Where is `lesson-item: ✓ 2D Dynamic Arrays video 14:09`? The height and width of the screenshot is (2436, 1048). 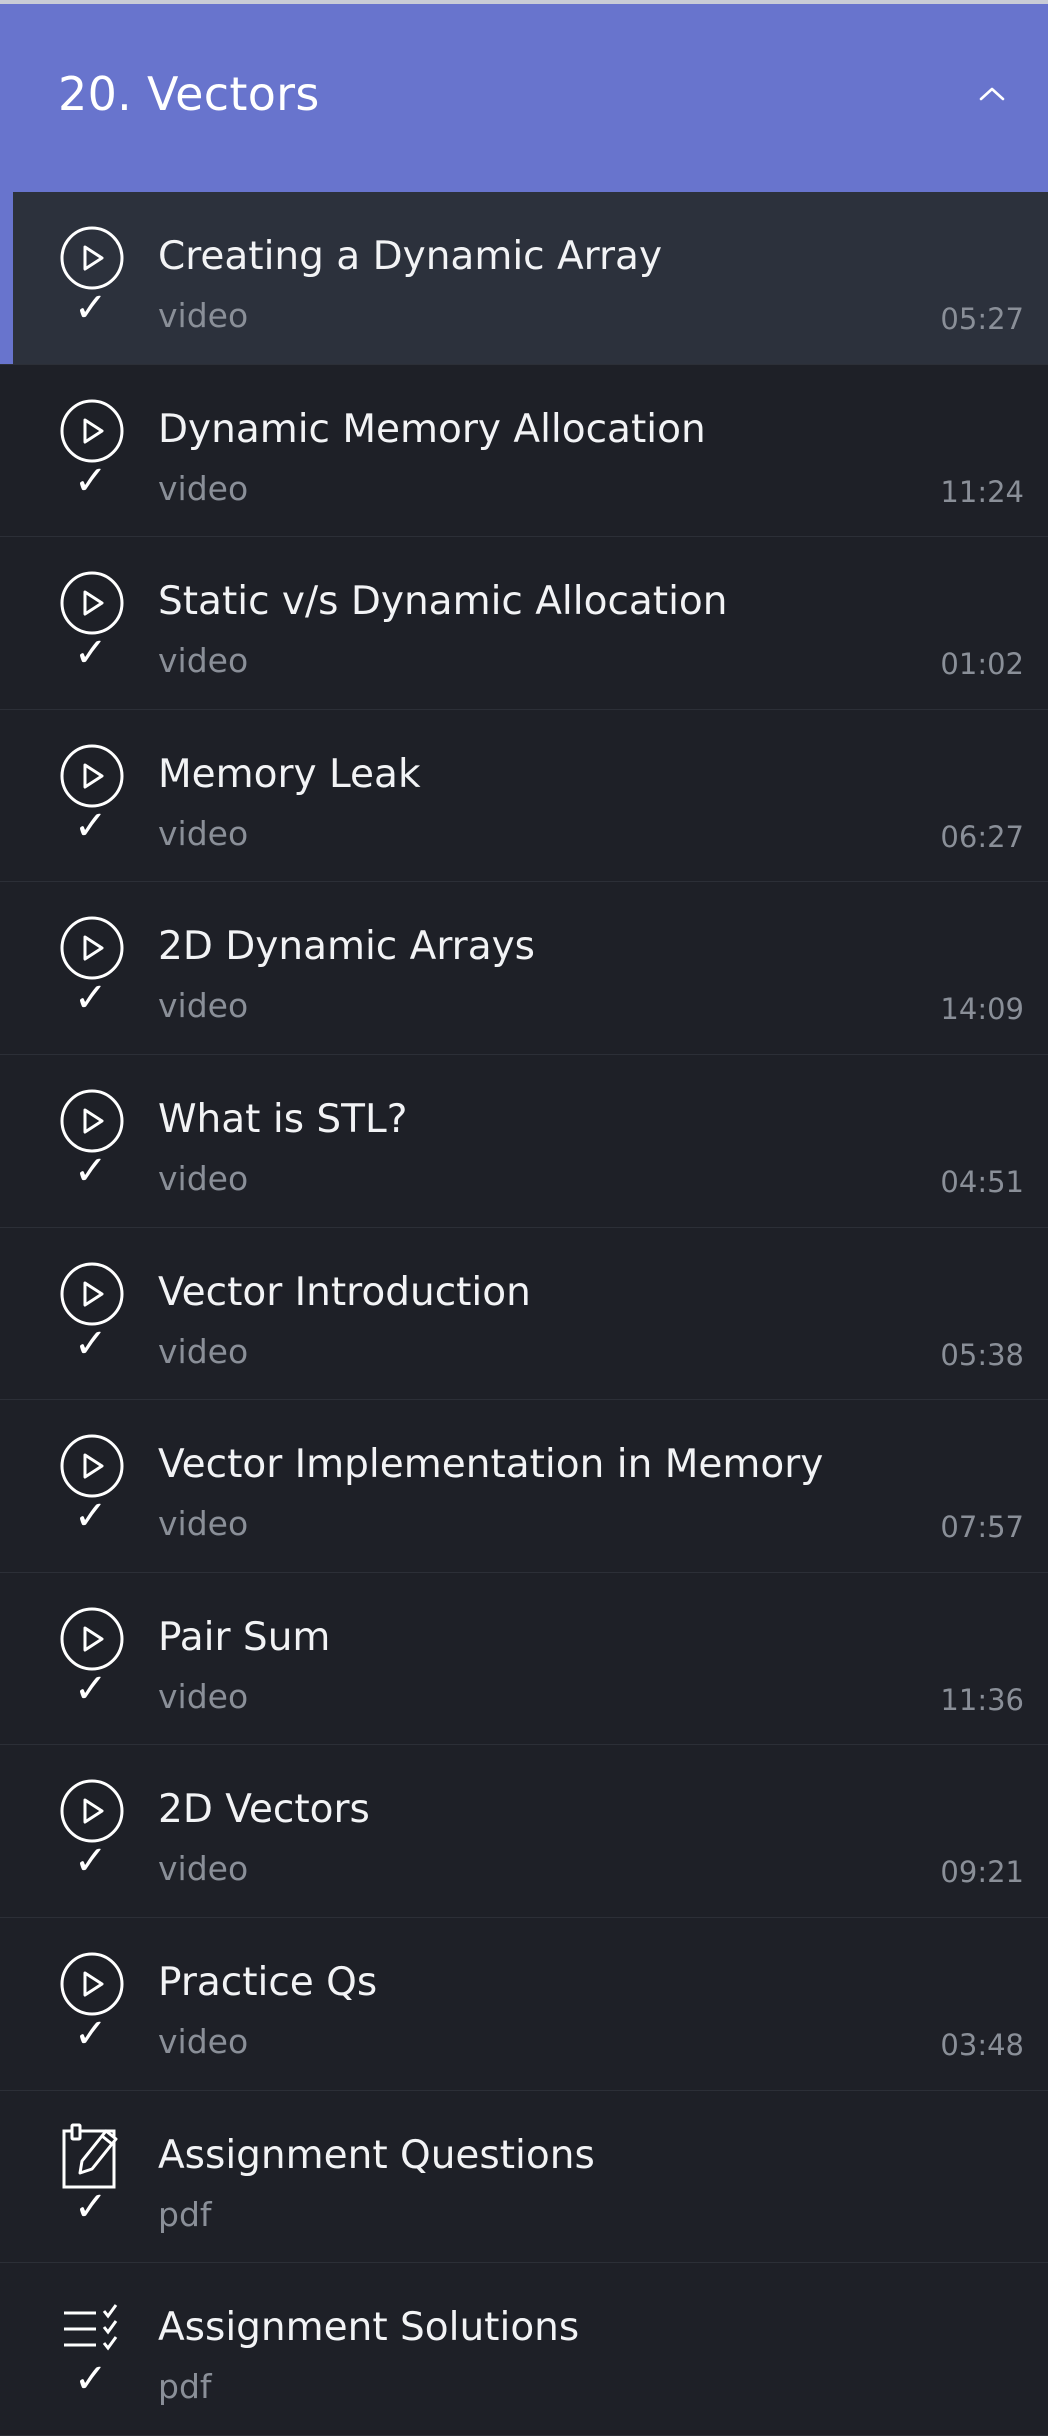
lesson-item: ✓ 2D Dynamic Arrays video 14:09 is located at coordinates (524, 968).